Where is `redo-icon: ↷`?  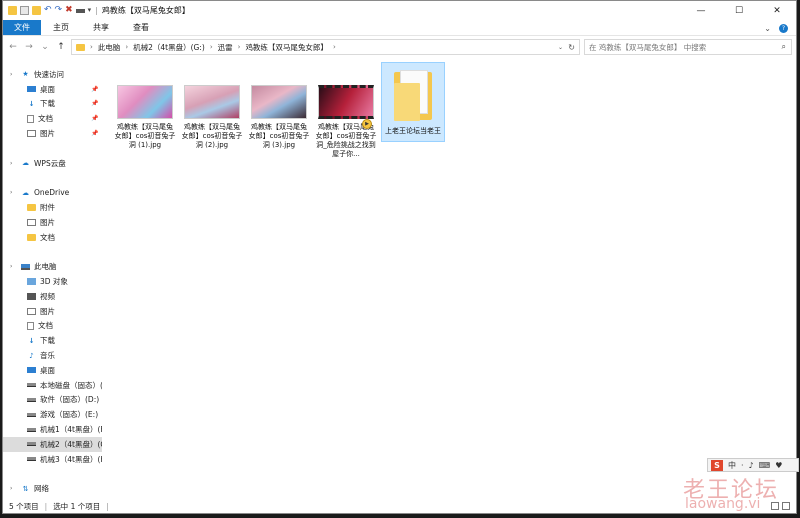 redo-icon: ↷ is located at coordinates (59, 10).